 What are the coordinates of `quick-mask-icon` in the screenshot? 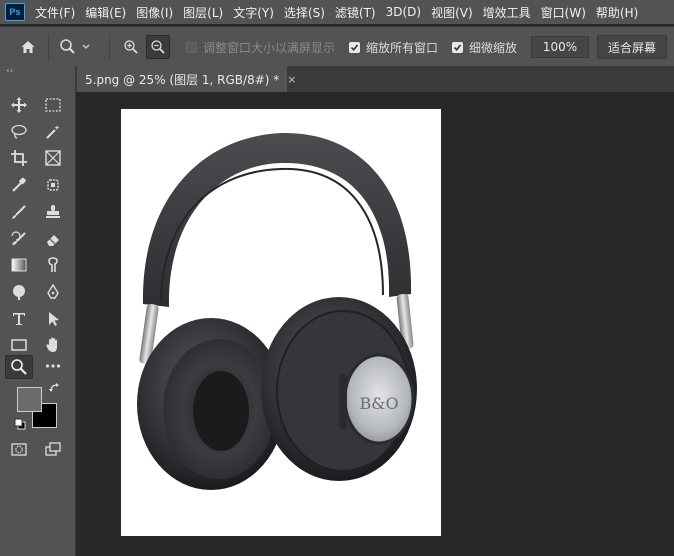 It's located at (19, 449).